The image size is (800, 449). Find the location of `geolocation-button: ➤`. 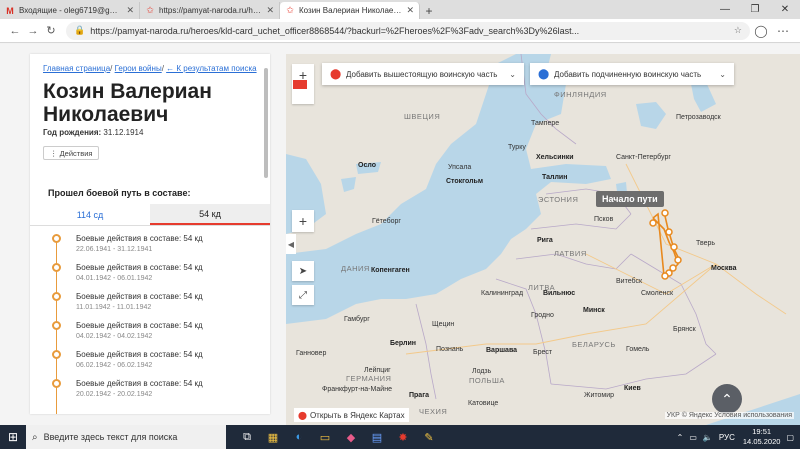

geolocation-button: ➤ is located at coordinates (303, 271).